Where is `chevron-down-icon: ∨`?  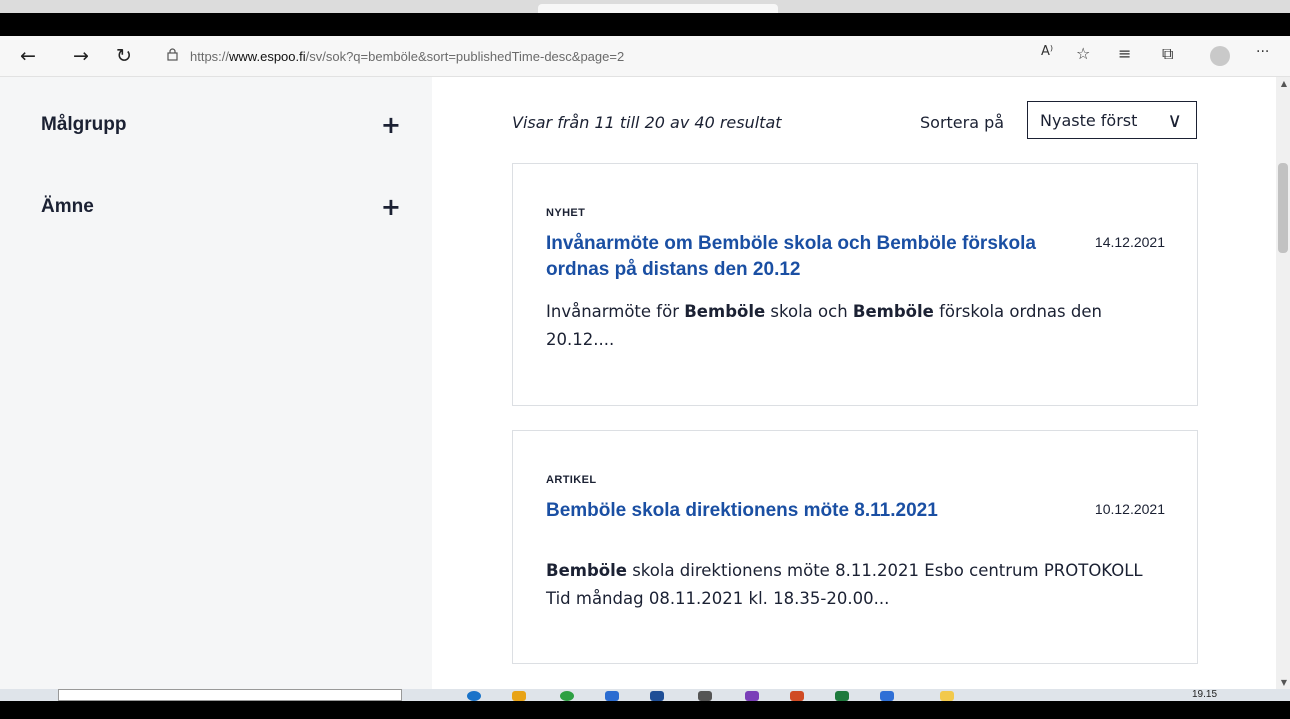
chevron-down-icon: ∨ is located at coordinates (1174, 120).